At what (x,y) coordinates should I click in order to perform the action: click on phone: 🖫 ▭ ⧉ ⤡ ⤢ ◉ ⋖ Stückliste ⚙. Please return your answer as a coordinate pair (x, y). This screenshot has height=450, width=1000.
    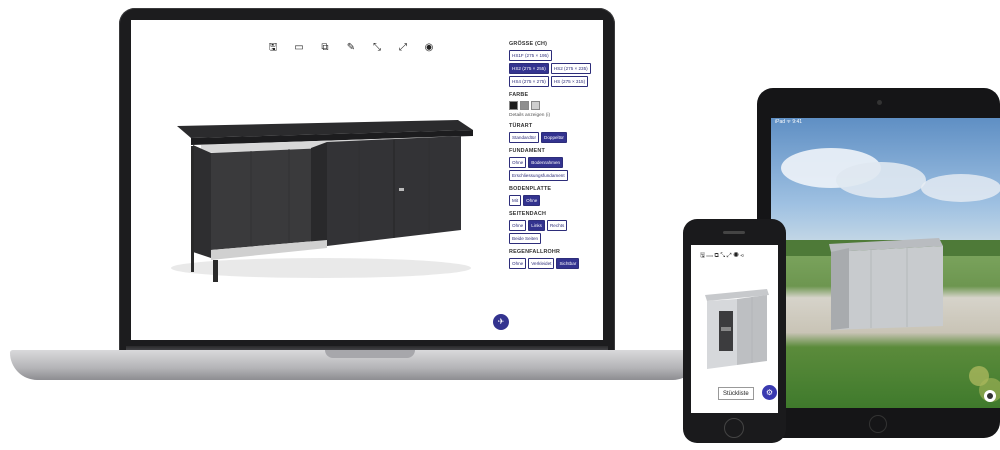
    Looking at the image, I should click on (734, 331).